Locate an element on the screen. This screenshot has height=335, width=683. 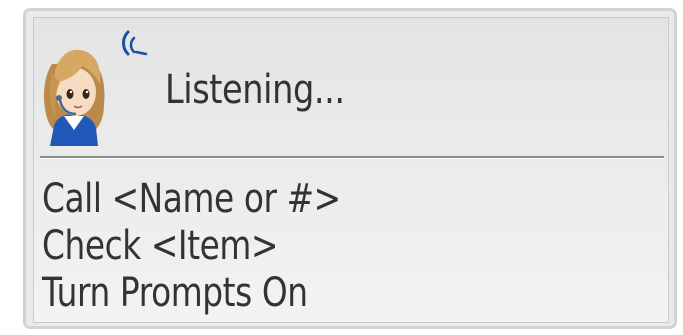
voice-wave-icon is located at coordinates (135, 43).